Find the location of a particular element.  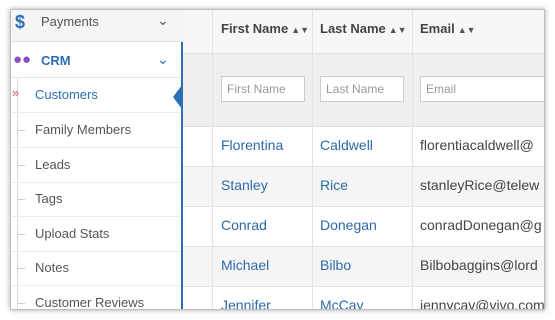

sidebar-item-label: Payments is located at coordinates (70, 21).